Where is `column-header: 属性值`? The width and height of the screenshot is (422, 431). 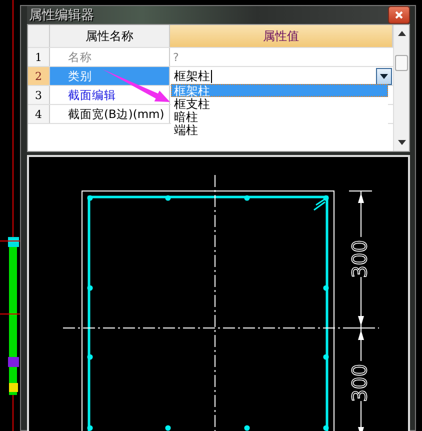
column-header: 属性值 is located at coordinates (281, 36).